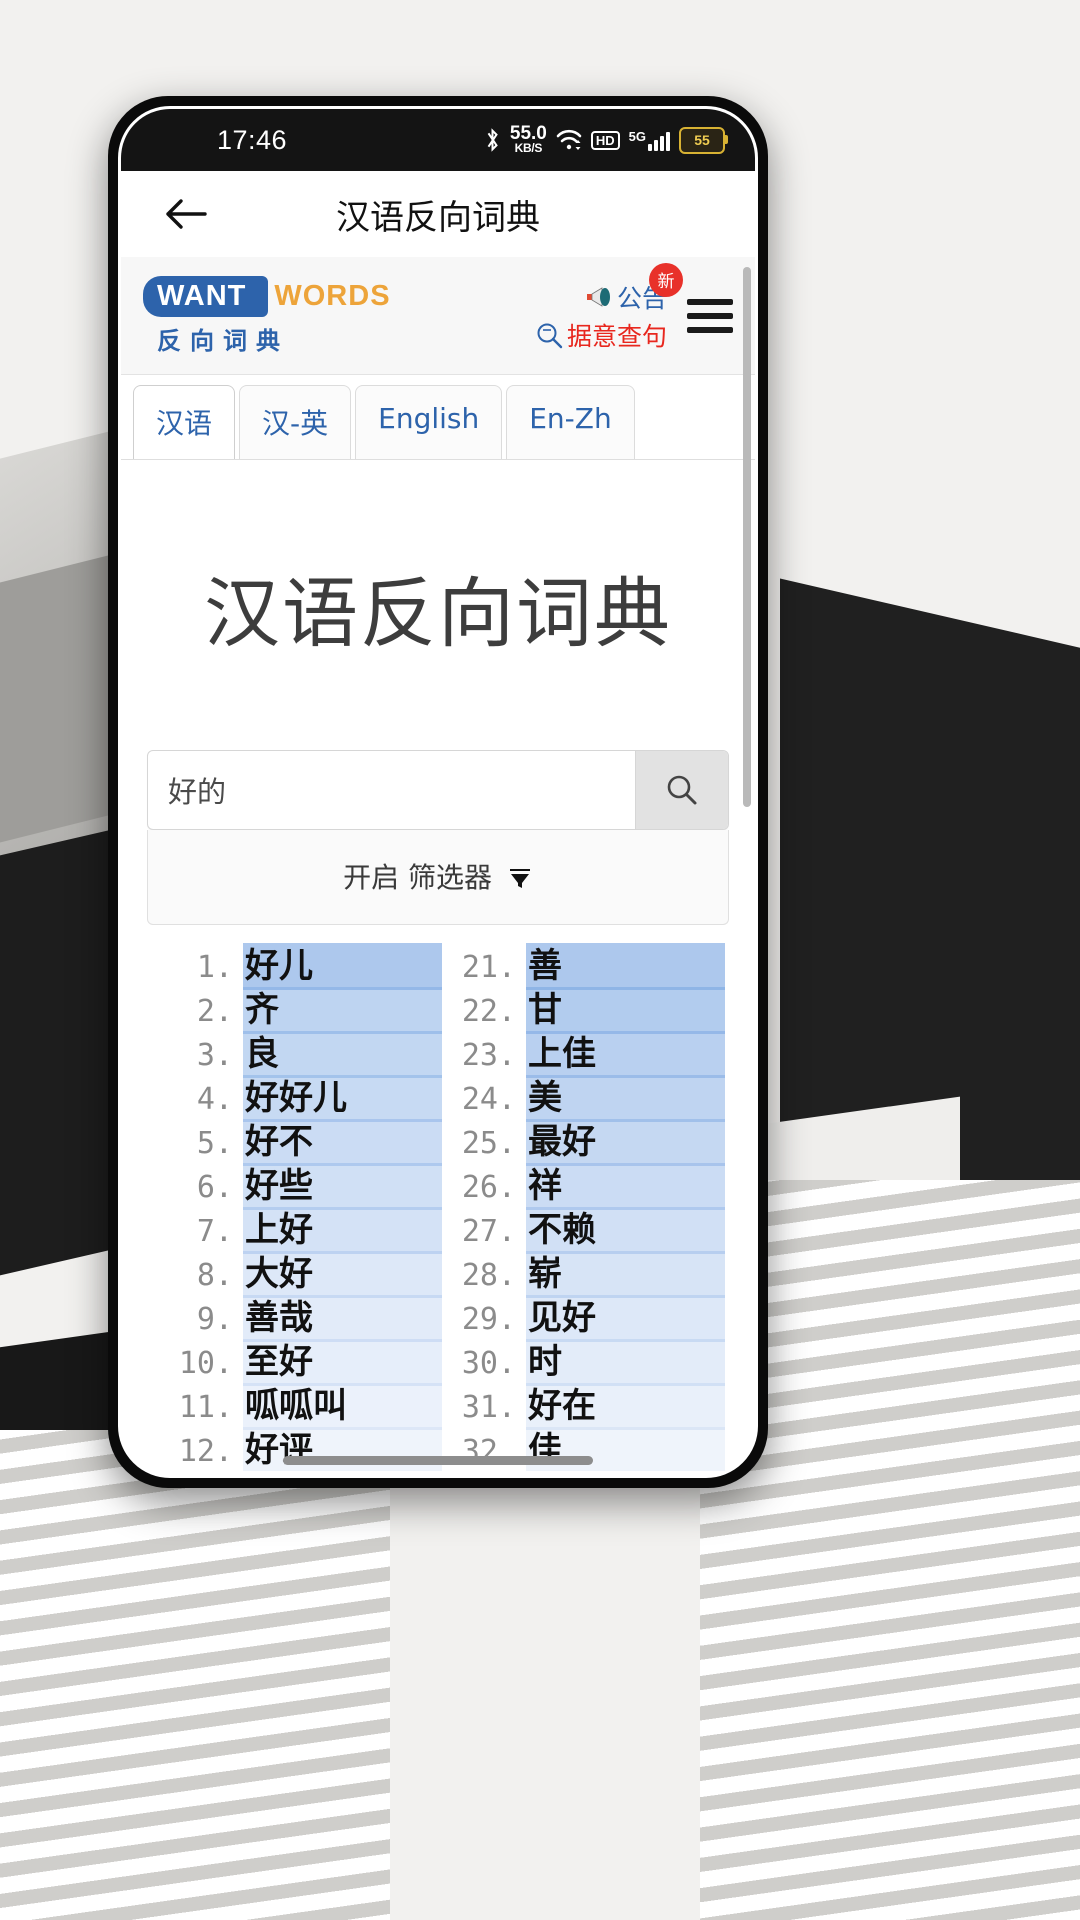  I want to click on result-row: 4. 好好儿, so click(300, 1098).